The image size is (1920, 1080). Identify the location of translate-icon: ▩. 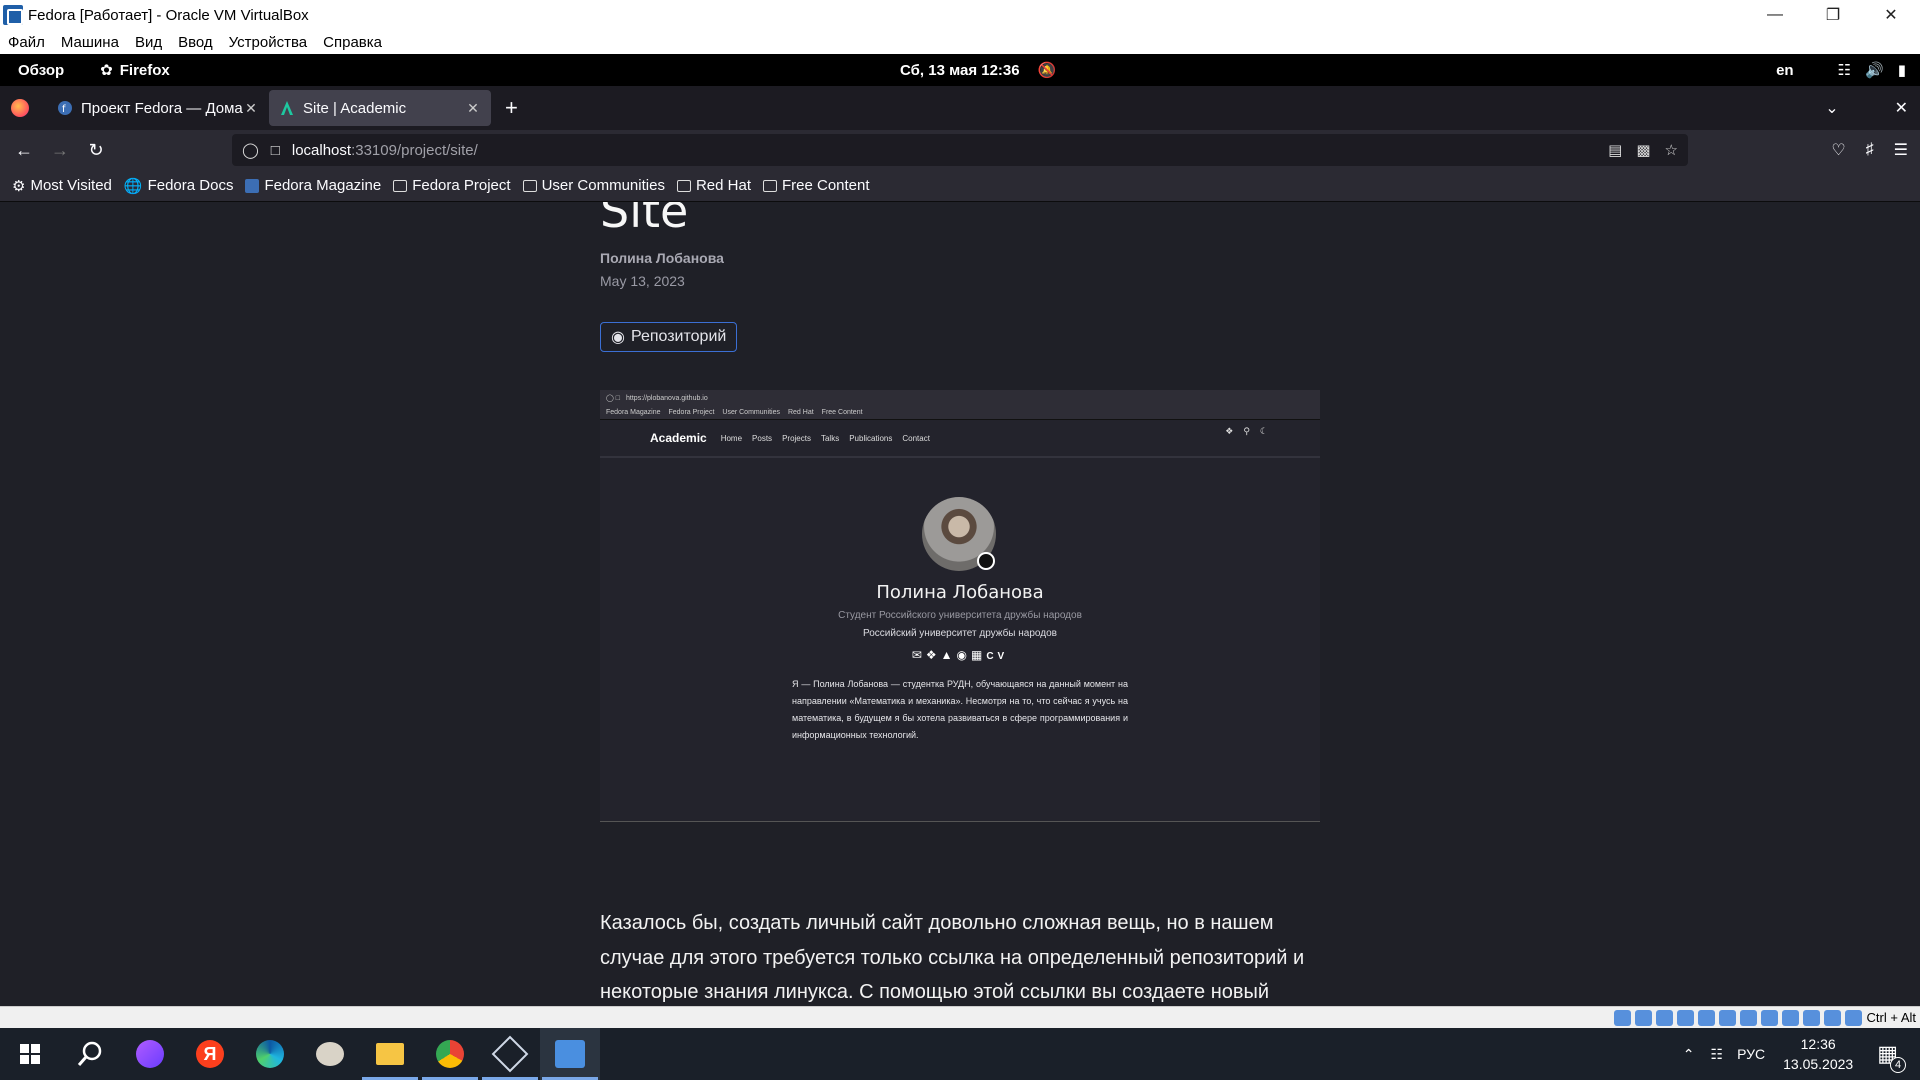
(1643, 150).